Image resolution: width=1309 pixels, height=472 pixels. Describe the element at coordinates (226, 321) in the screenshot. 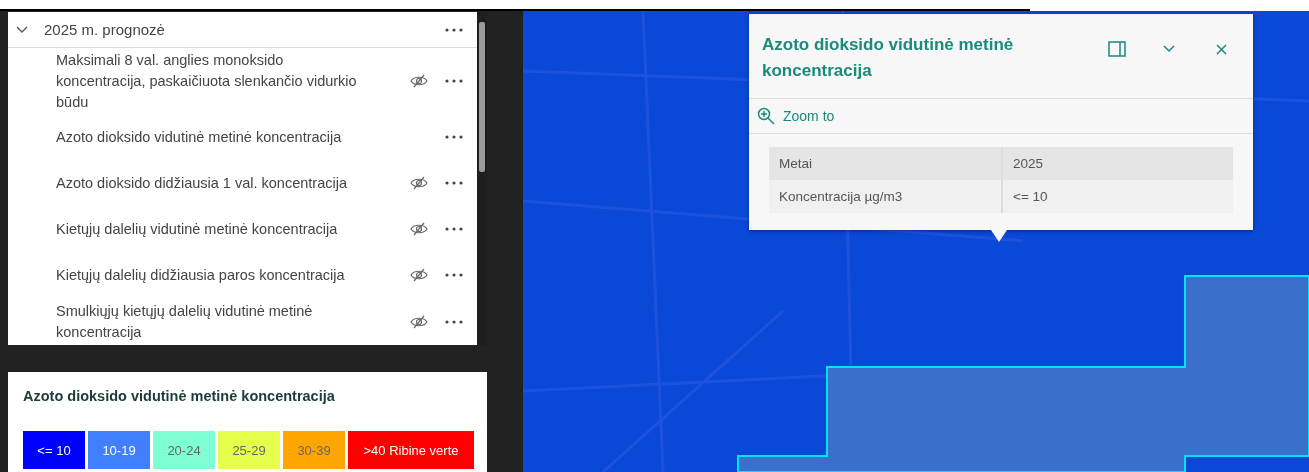

I see `layer-name: Smulkiųjų kietųjų dalelių vidutinė metinė koncentracija` at that location.